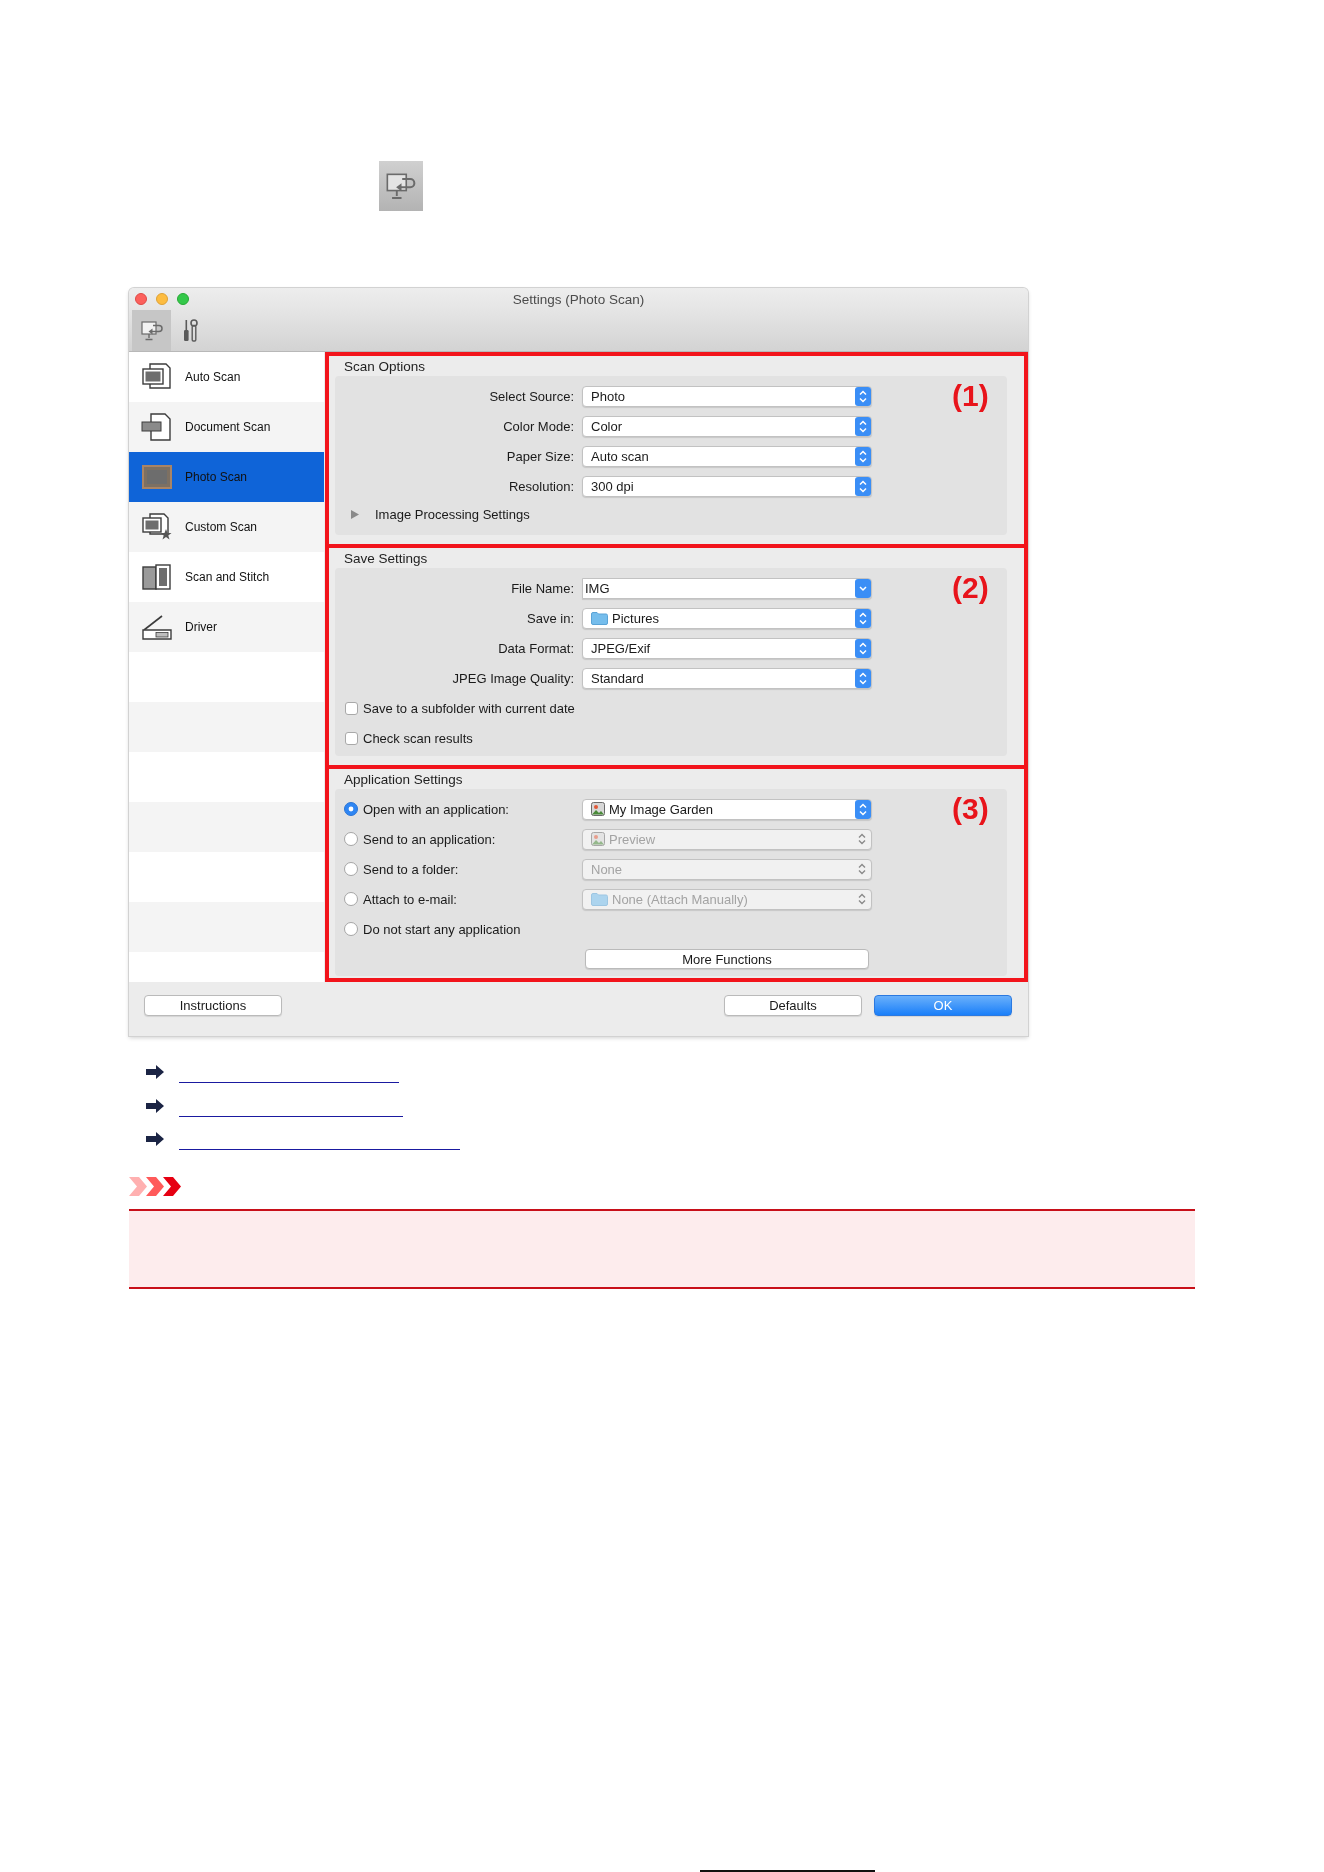 This screenshot has height=1872, width=1324. What do you see at coordinates (403, 780) in the screenshot?
I see `section-title: Application Settings` at bounding box center [403, 780].